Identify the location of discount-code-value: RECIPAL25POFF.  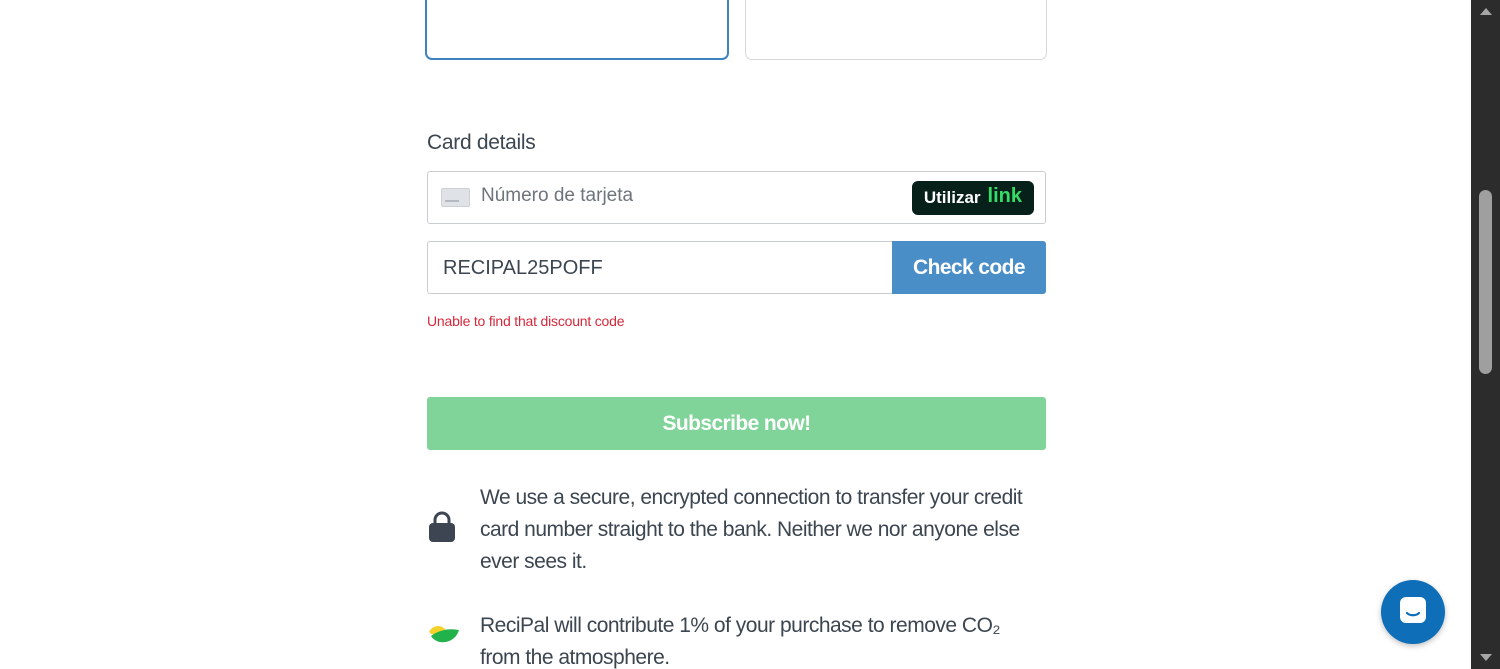
(523, 268).